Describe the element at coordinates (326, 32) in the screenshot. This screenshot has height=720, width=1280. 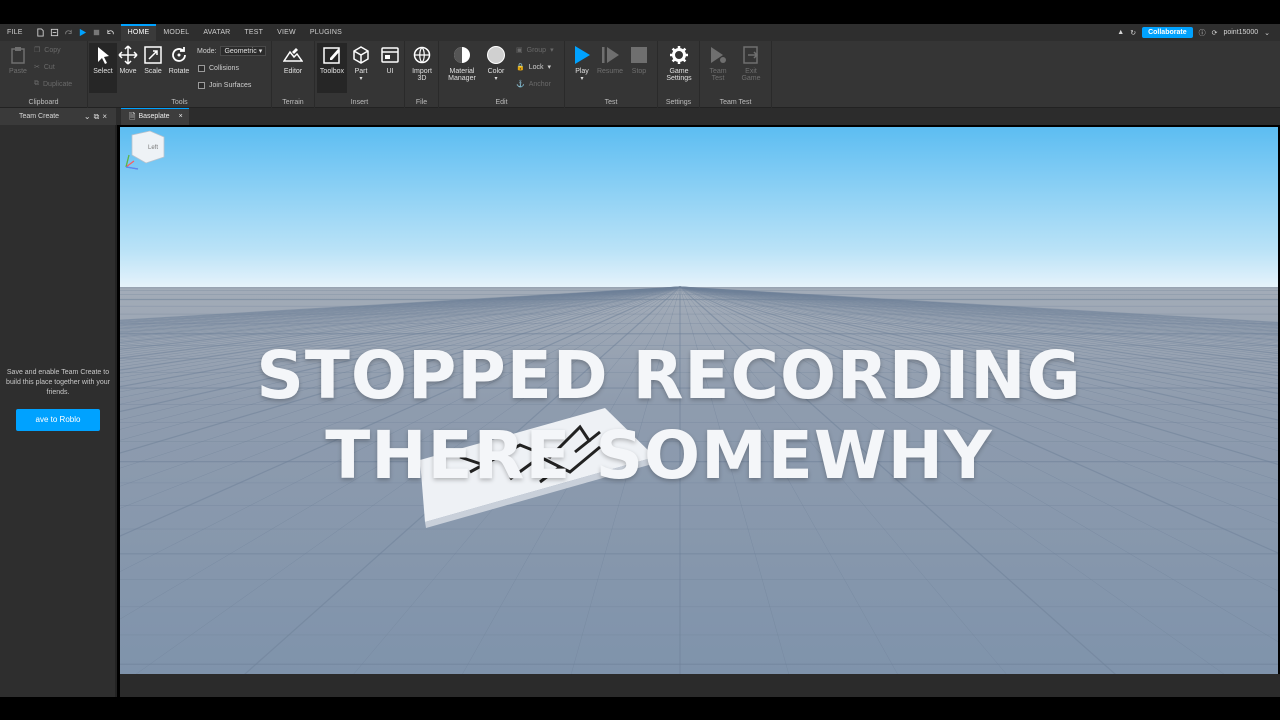
I see `menu-tab-plugins: PLUGINS` at that location.